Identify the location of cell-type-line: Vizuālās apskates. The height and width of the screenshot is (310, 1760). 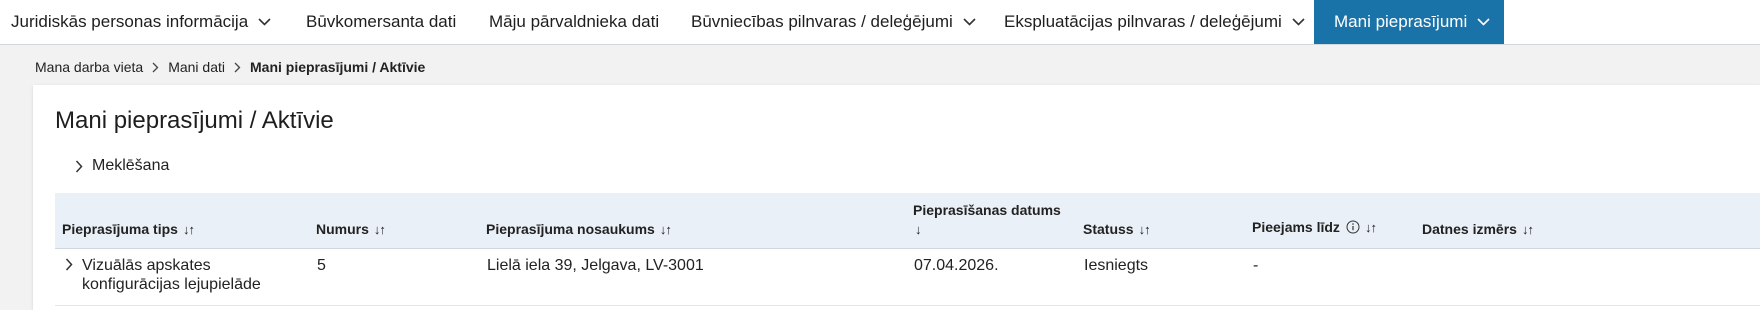
(146, 265).